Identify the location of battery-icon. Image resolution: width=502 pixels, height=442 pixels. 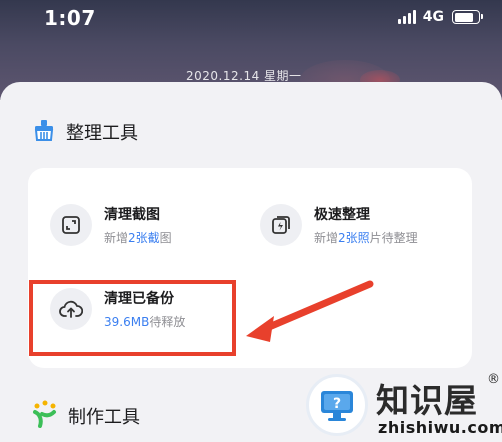
(467, 17).